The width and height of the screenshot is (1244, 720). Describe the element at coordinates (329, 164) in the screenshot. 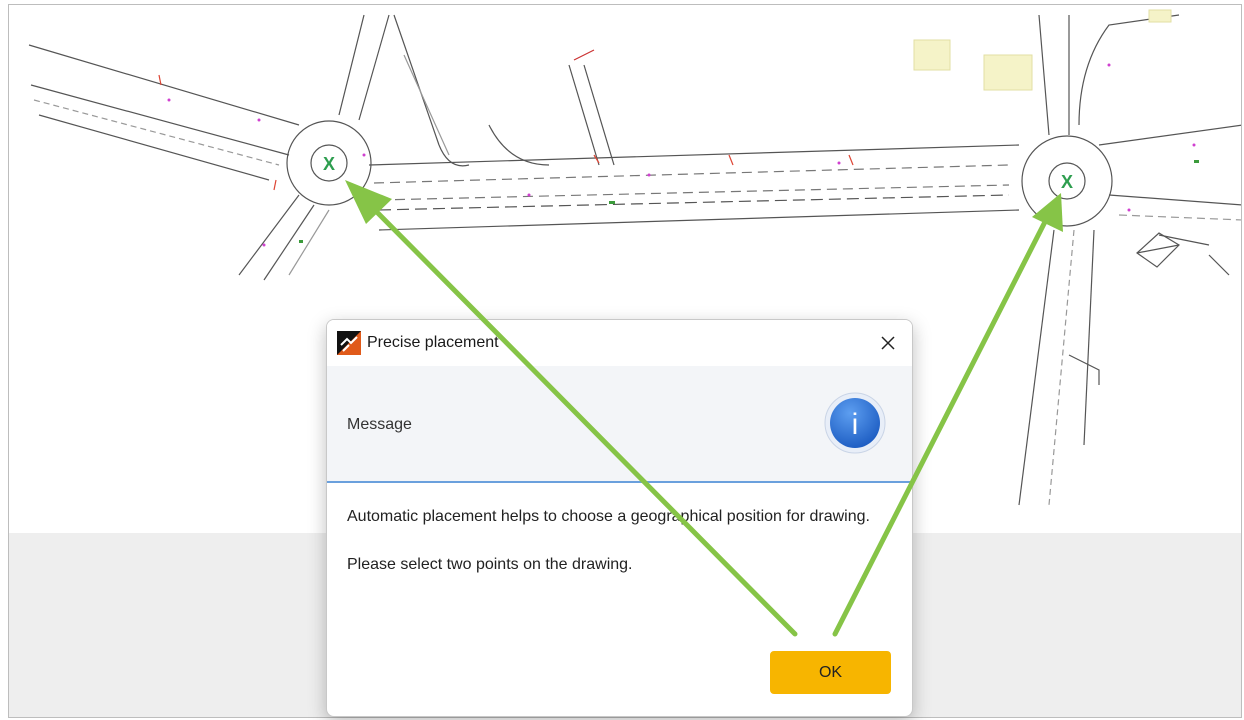

I see `marker-left: X` at that location.